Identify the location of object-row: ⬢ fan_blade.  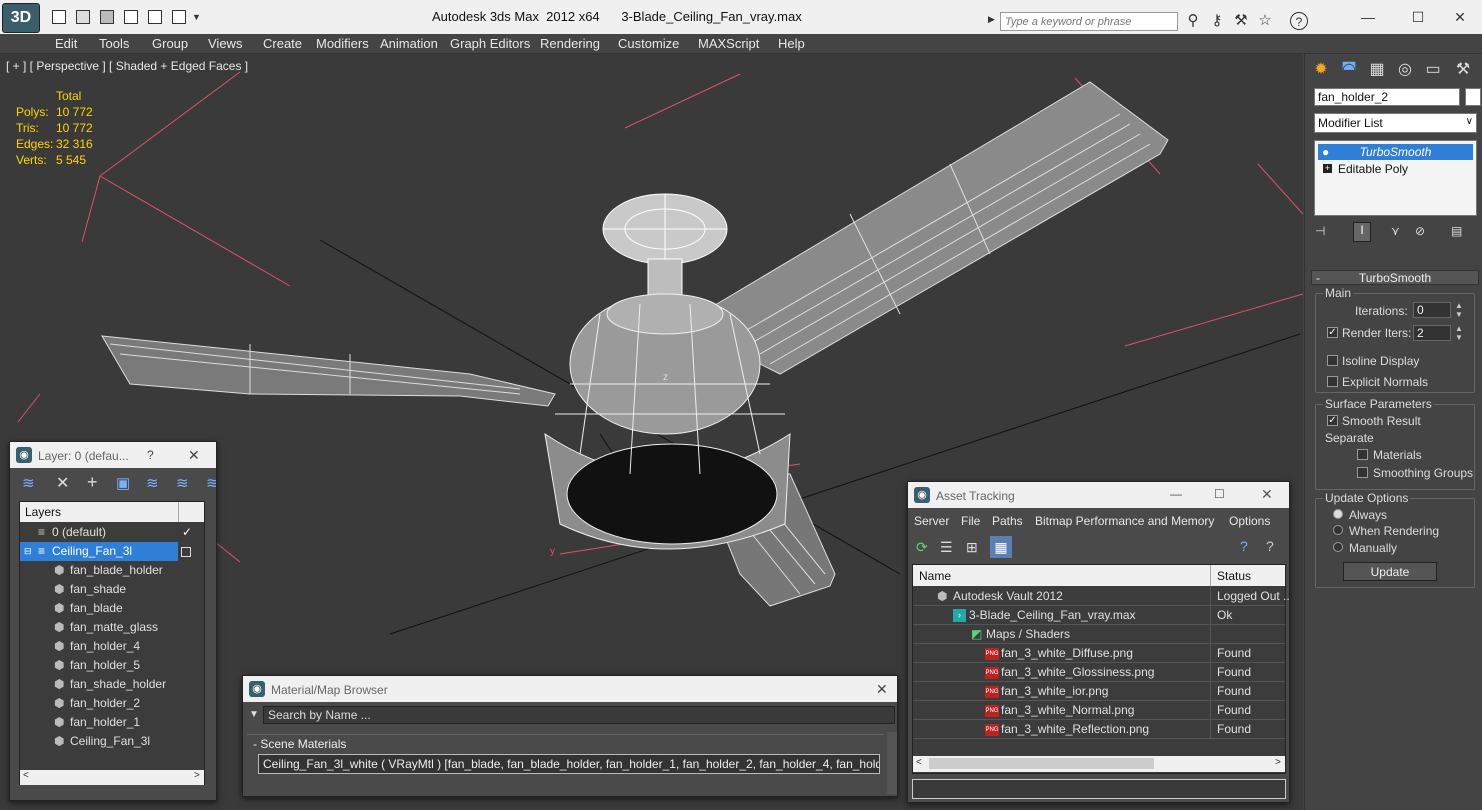
(112, 608).